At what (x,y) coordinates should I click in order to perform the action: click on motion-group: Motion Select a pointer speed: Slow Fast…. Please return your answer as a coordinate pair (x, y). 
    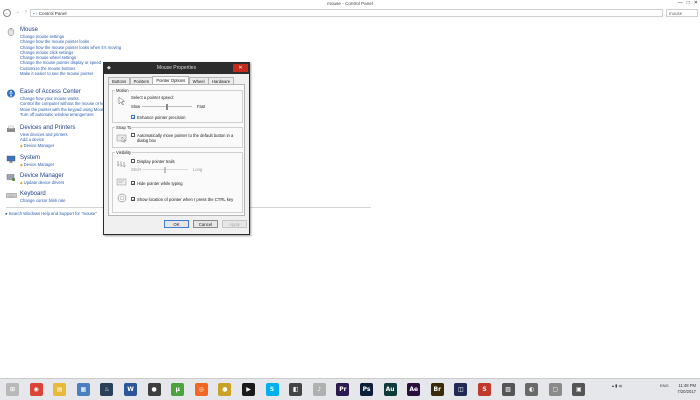
    Looking at the image, I should click on (177, 105).